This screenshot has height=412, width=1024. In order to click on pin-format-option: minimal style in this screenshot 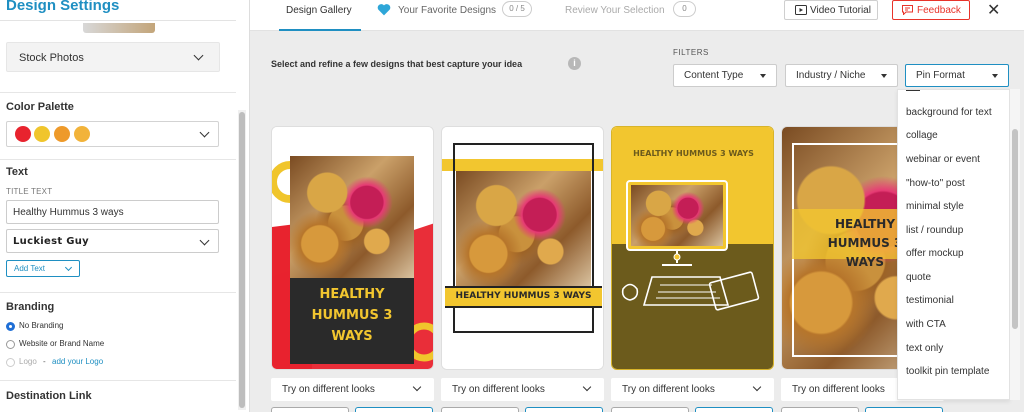, I will do `click(935, 206)`.